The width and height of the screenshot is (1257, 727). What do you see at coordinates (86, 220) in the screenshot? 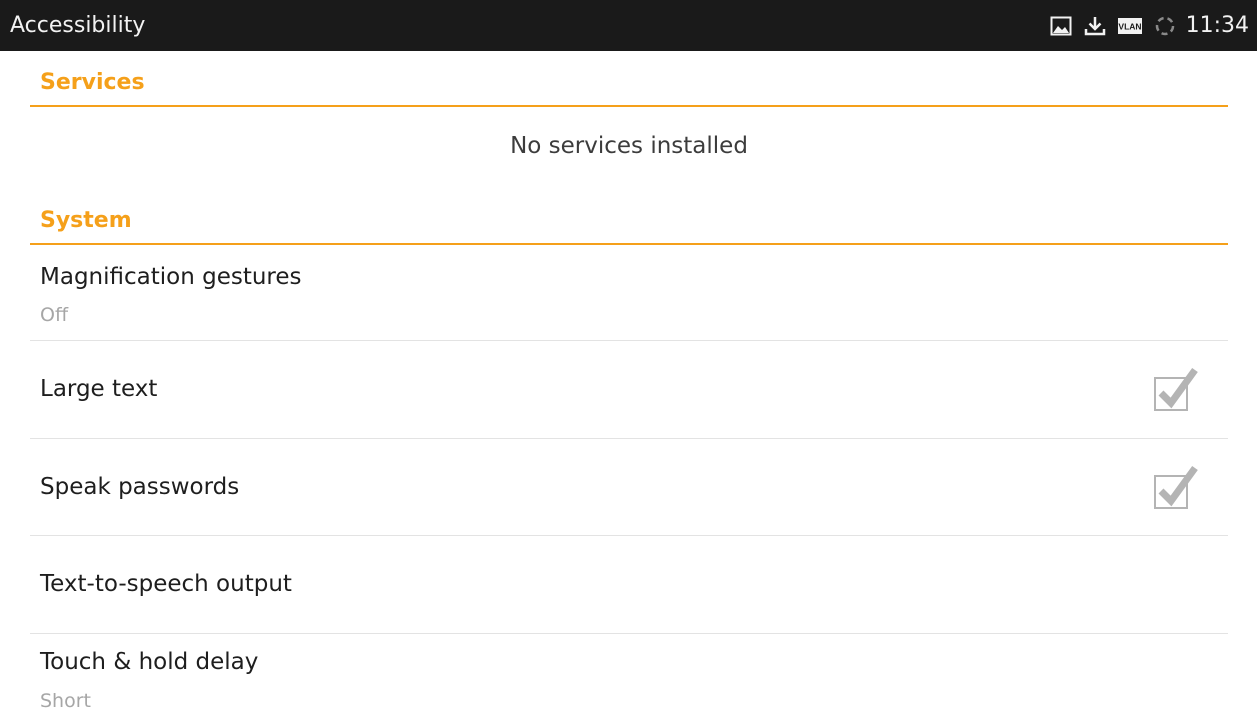
I see `section-header-label: System` at bounding box center [86, 220].